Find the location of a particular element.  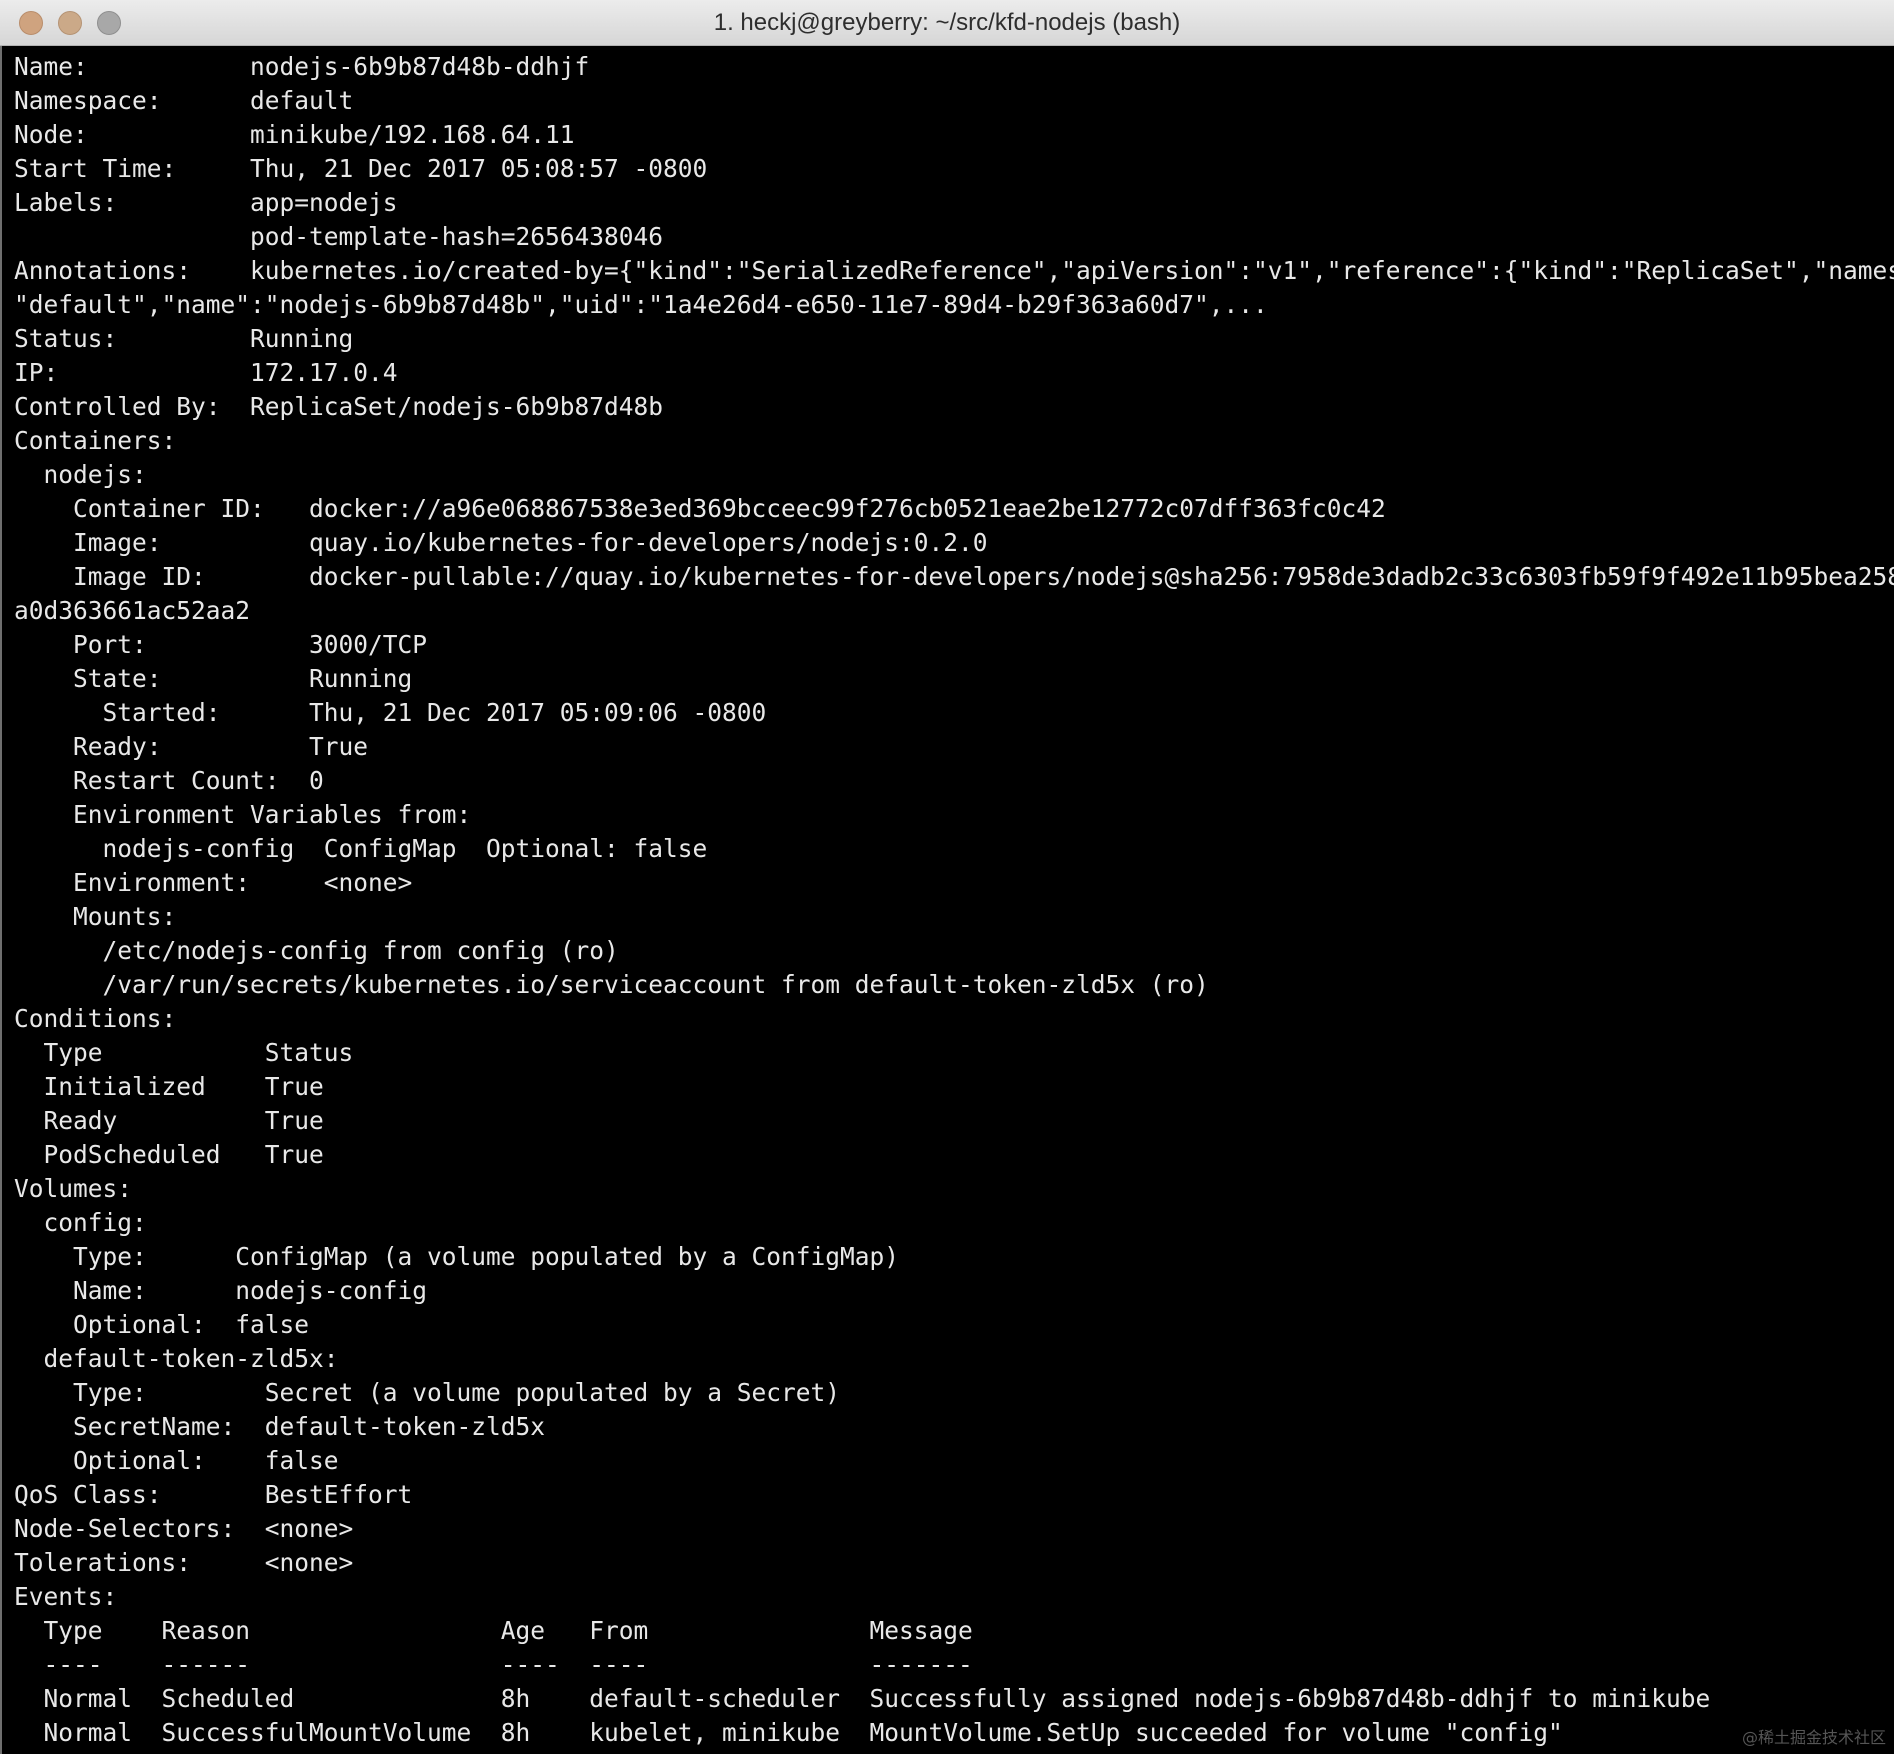

terminal-line: Mounts: is located at coordinates (95, 916).